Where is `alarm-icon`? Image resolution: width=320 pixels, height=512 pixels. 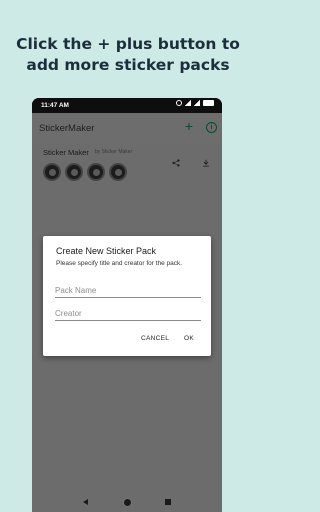
alarm-icon is located at coordinates (179, 103).